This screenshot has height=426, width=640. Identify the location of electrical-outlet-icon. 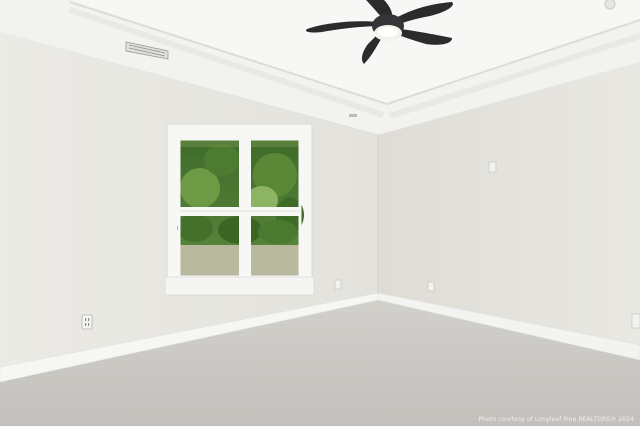
(87, 322).